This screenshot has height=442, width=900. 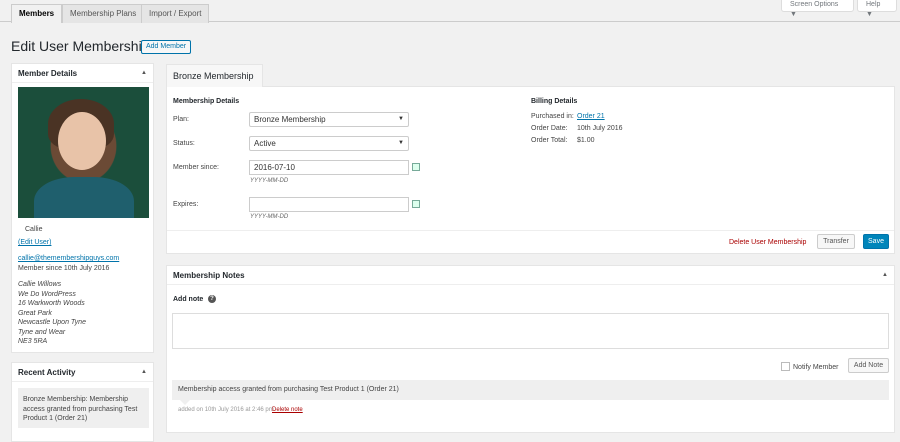 I want to click on tab-members: Members, so click(x=37, y=13).